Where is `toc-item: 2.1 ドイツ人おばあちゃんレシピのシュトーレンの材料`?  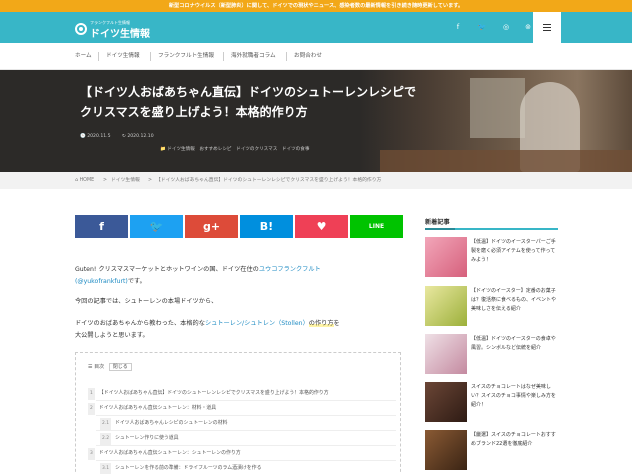 toc-item: 2.1 ドイツ人おばあちゃんレシピのシュトーレンの材料 is located at coordinates (163, 423).